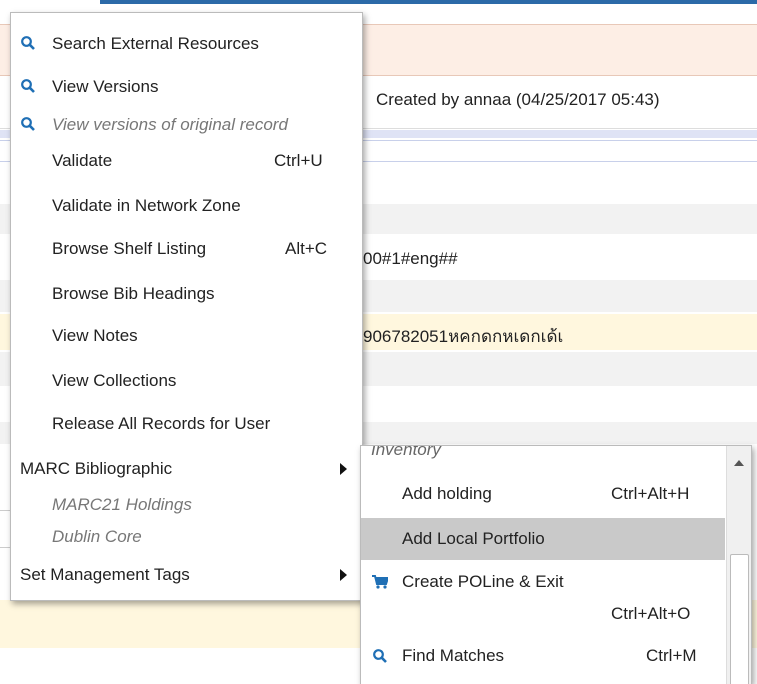  What do you see at coordinates (463, 336) in the screenshot?
I see `field-020-text: 906782051หคกดกหเดกเด้เ` at bounding box center [463, 336].